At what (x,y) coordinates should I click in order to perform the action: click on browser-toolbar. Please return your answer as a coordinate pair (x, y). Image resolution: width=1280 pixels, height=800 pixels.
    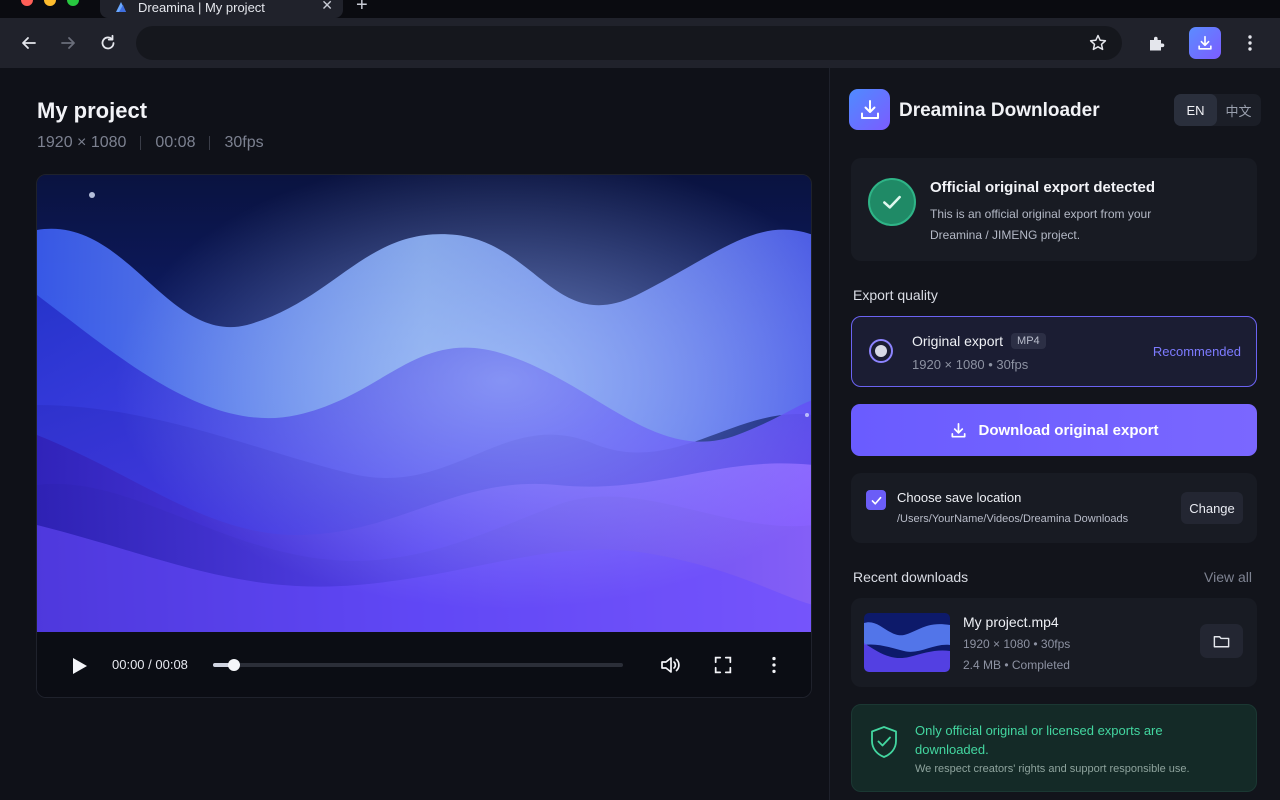
    Looking at the image, I should click on (640, 43).